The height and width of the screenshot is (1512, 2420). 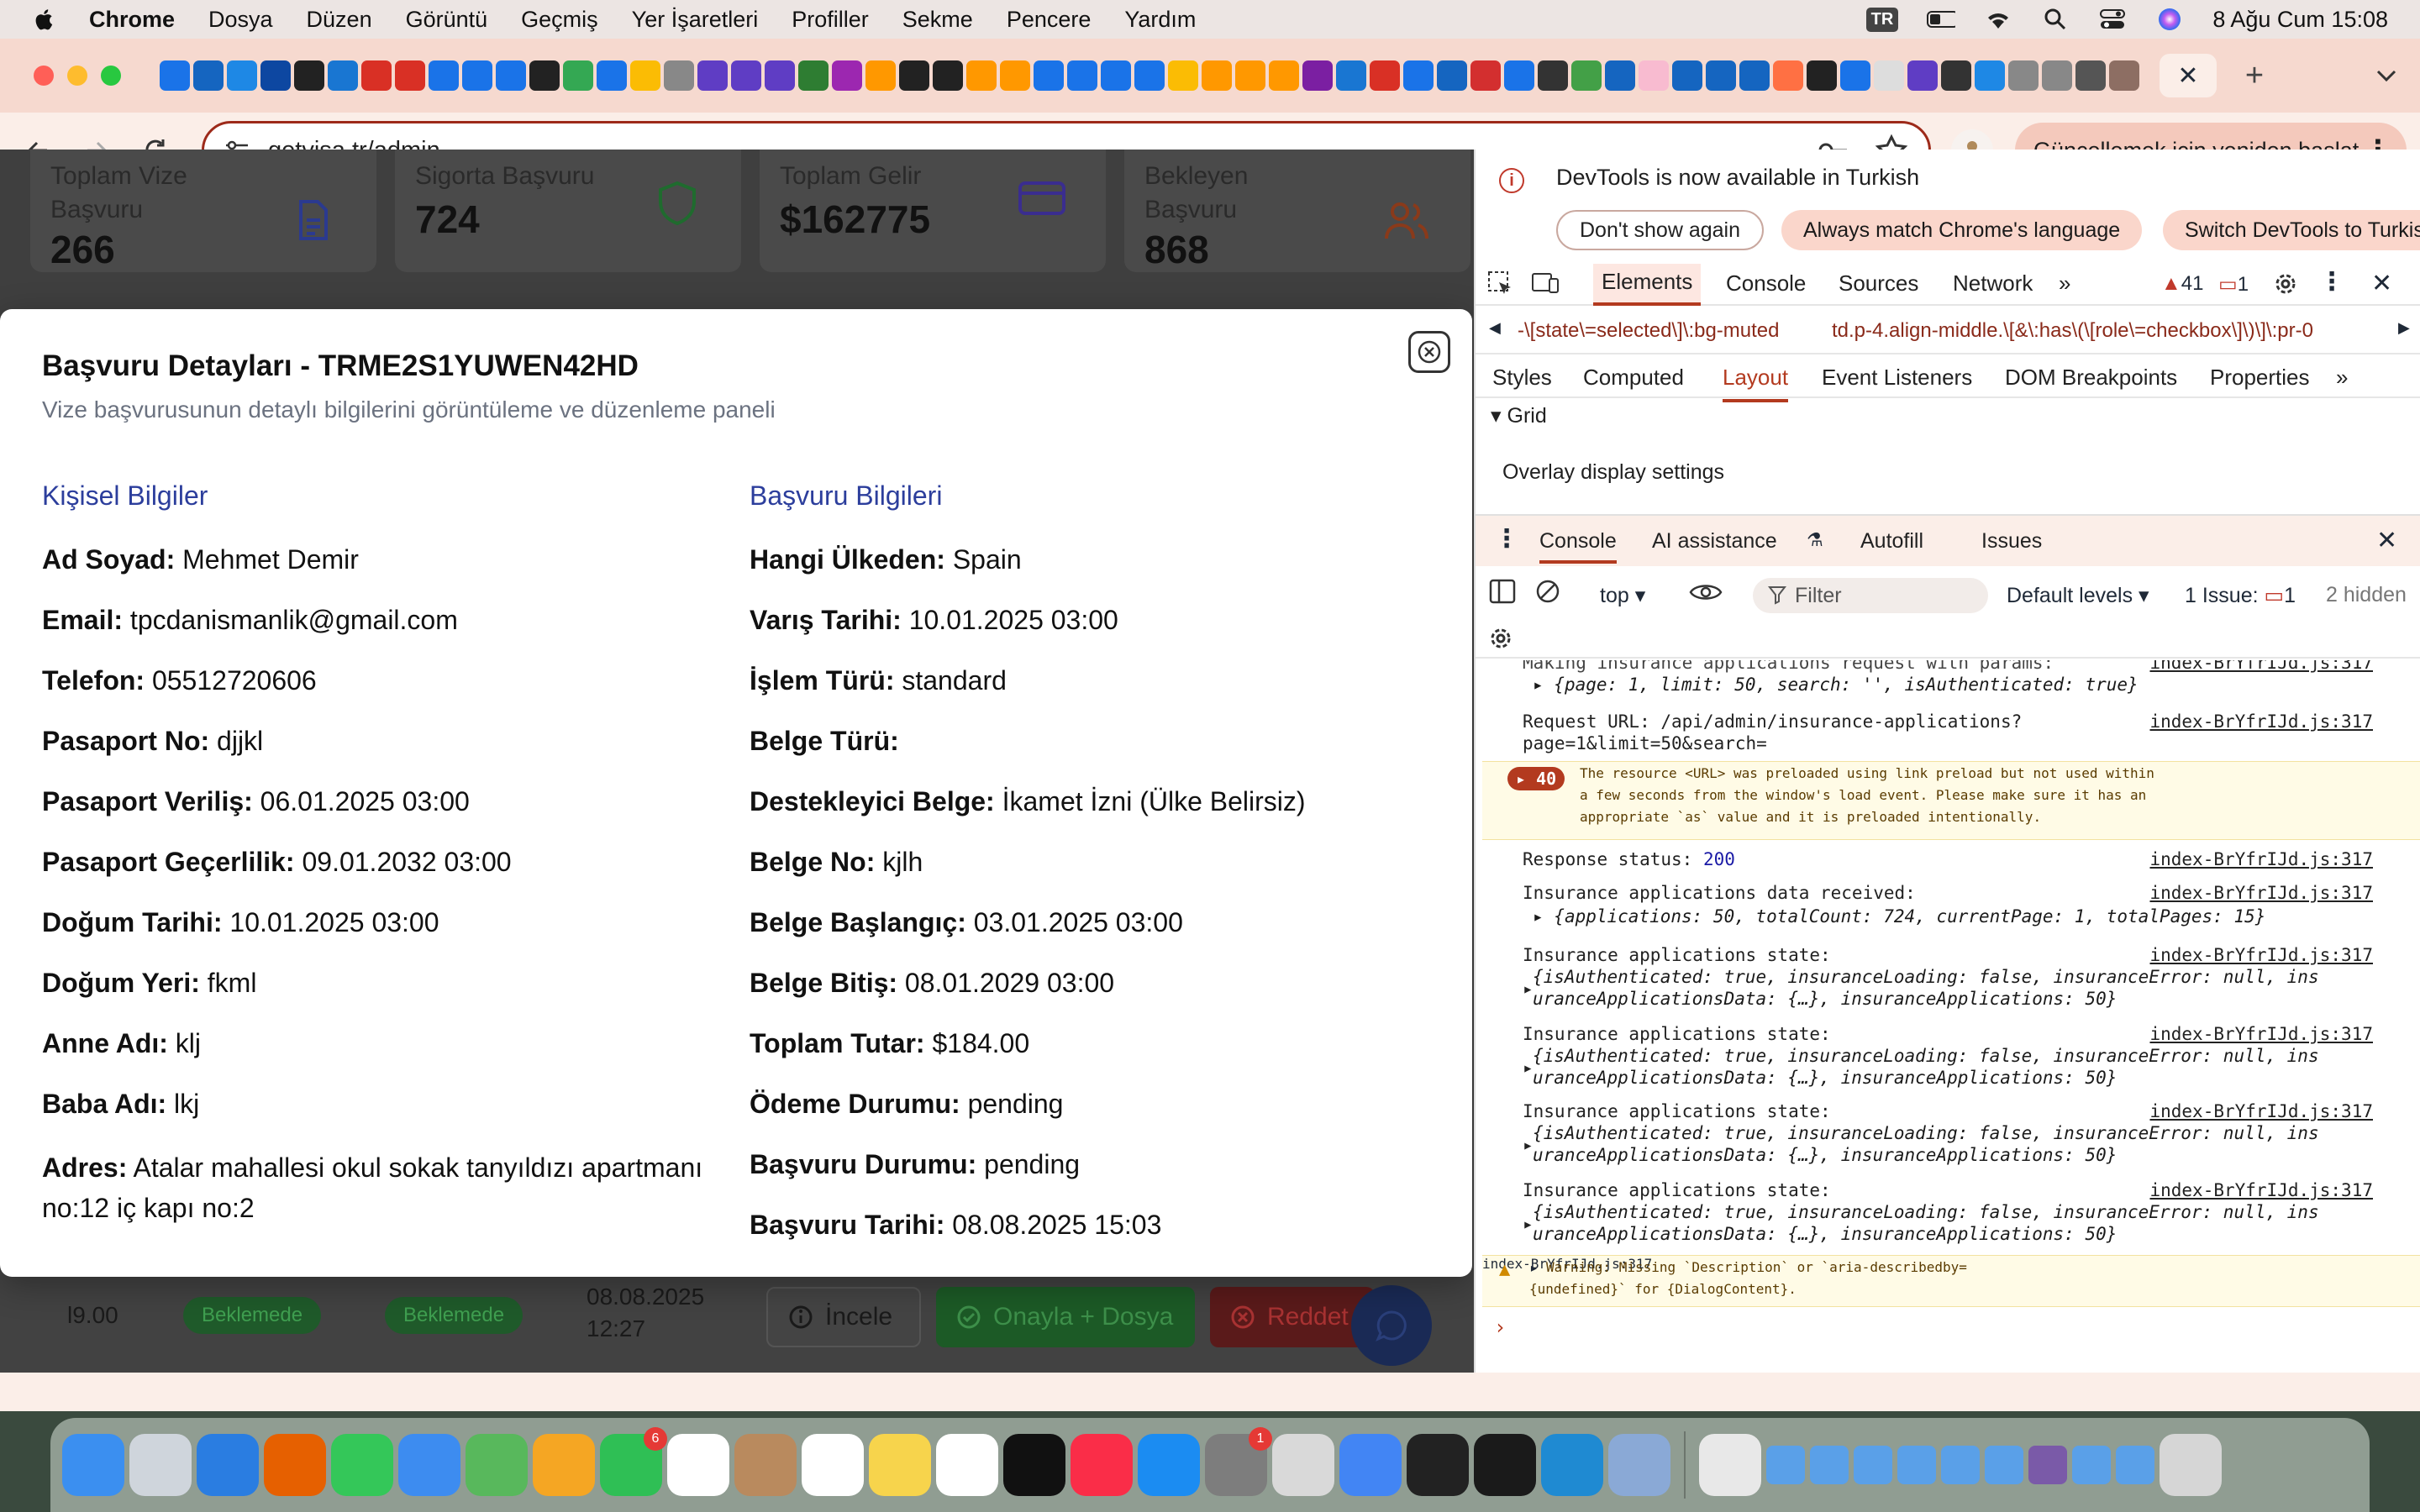 What do you see at coordinates (1730, 1465) in the screenshot?
I see `document-stack-icon` at bounding box center [1730, 1465].